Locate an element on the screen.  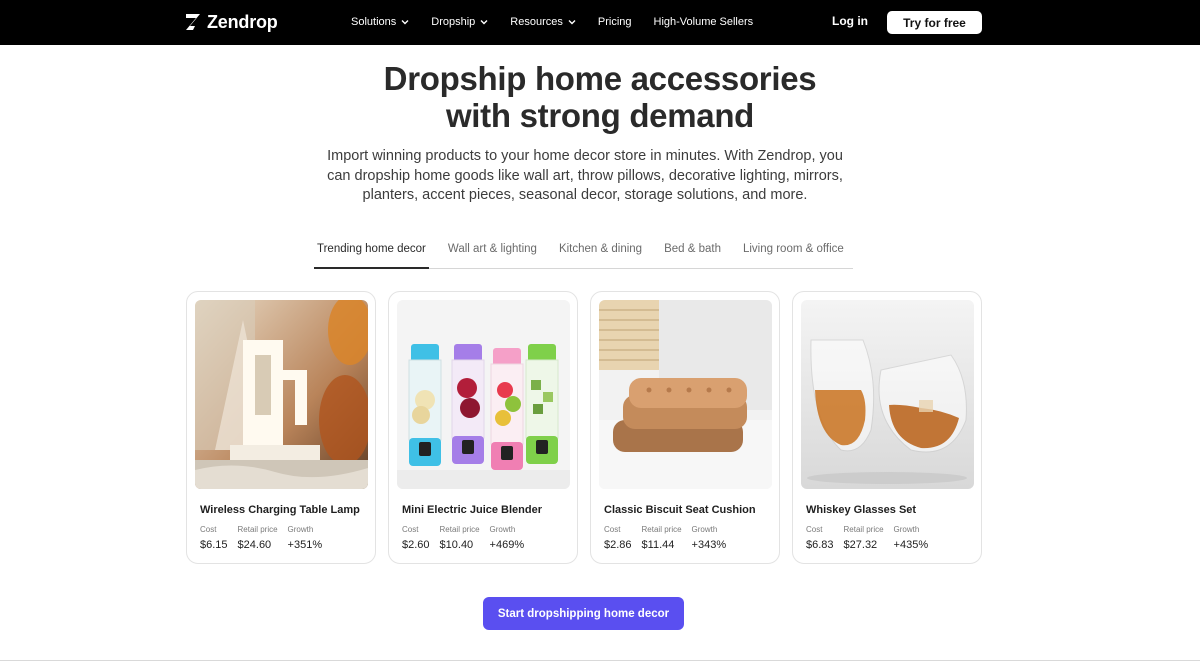
cost-value: $6.83 is located at coordinates (820, 545).